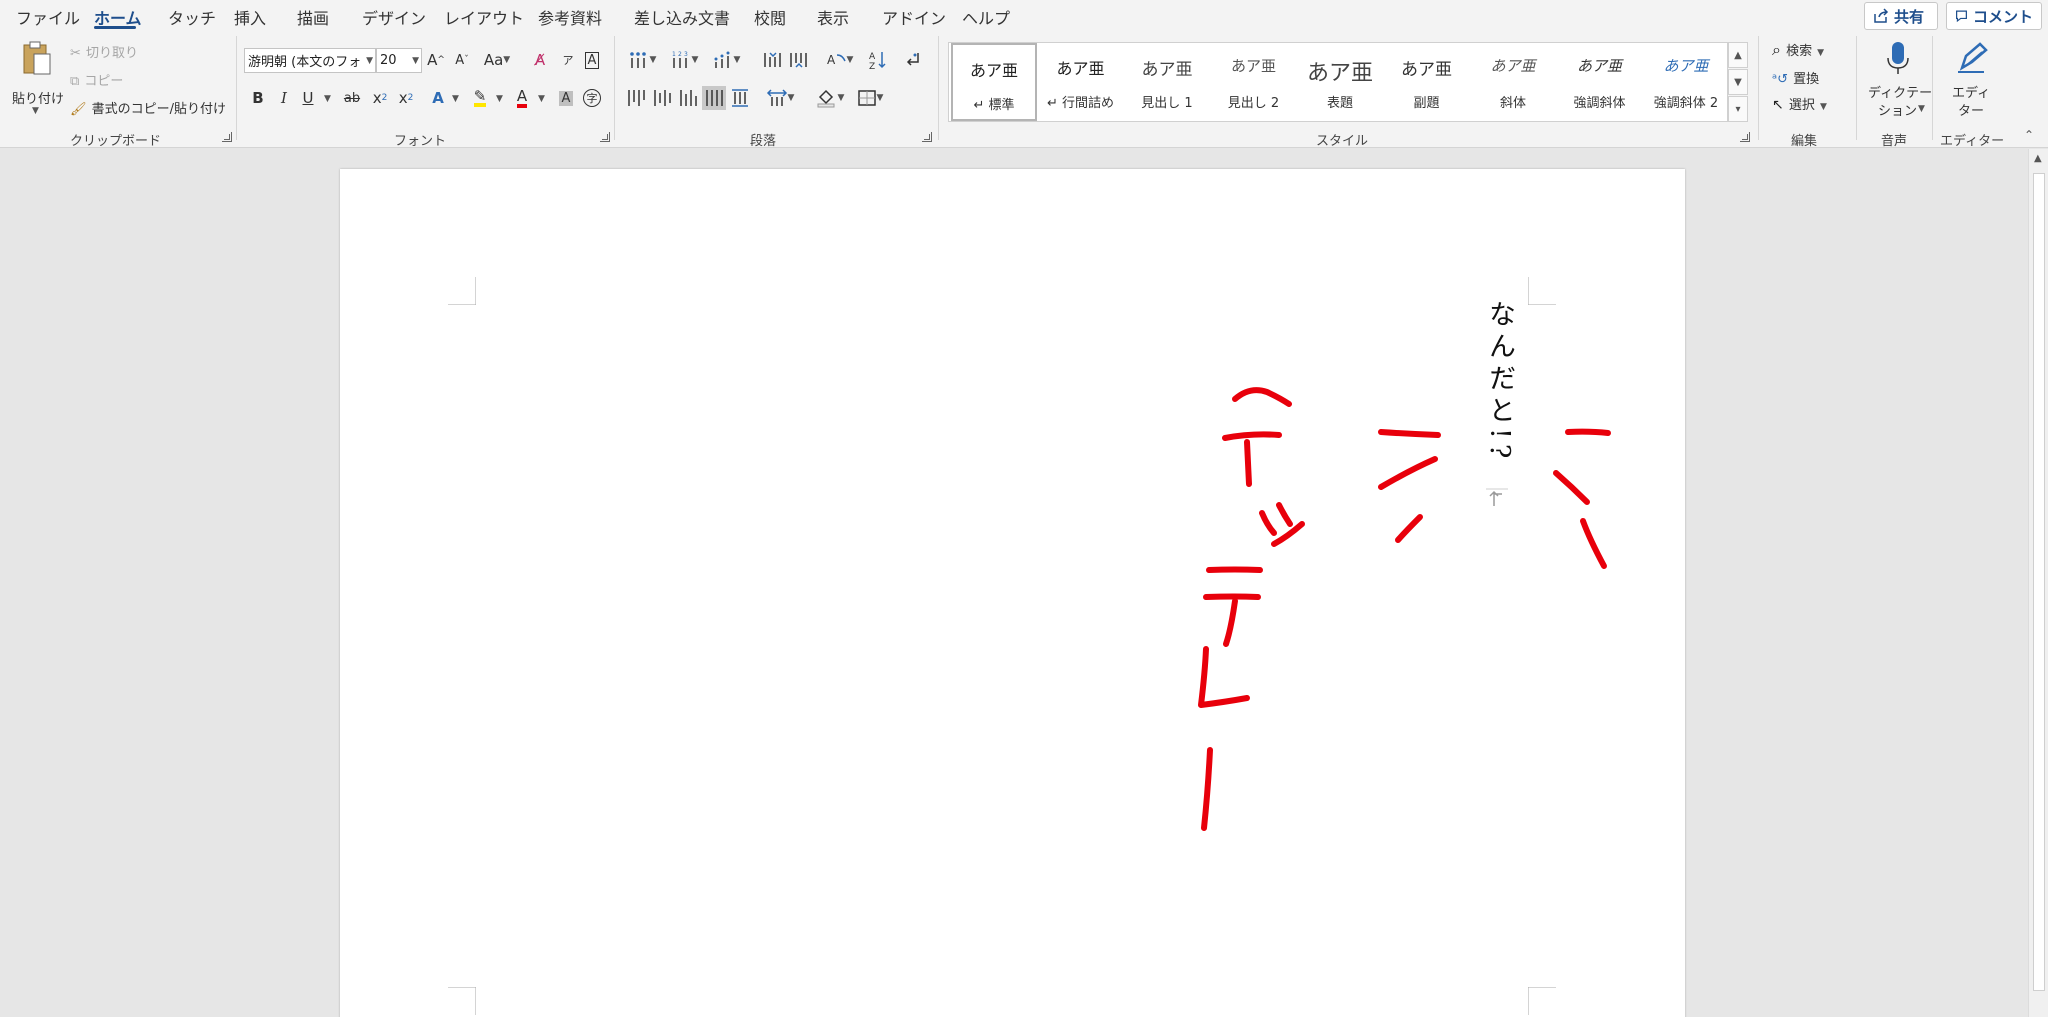  I want to click on numbering-button: 123 ▼, so click(684, 60).